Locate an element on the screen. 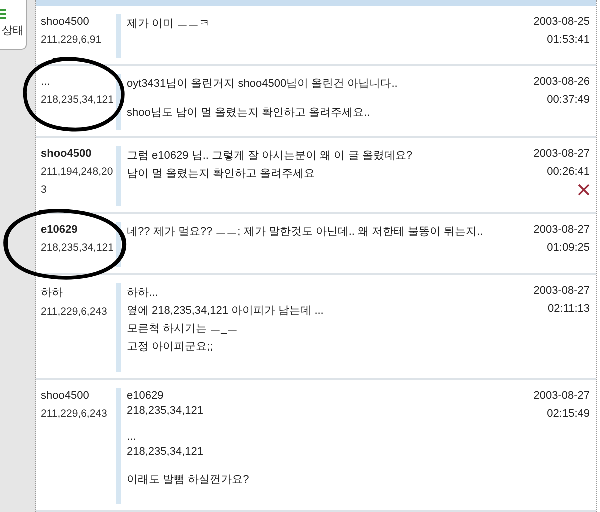 Image resolution: width=600 pixels, height=512 pixels. post-time: 01:53:41 is located at coordinates (568, 40).